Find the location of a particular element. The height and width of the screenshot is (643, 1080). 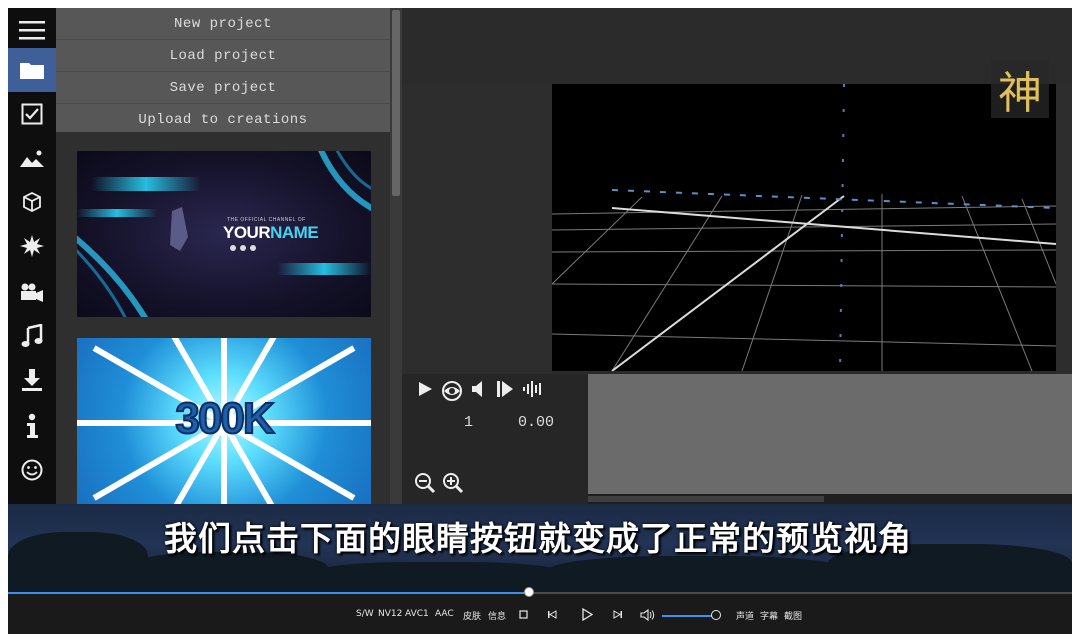

seek-bar is located at coordinates (540, 592).